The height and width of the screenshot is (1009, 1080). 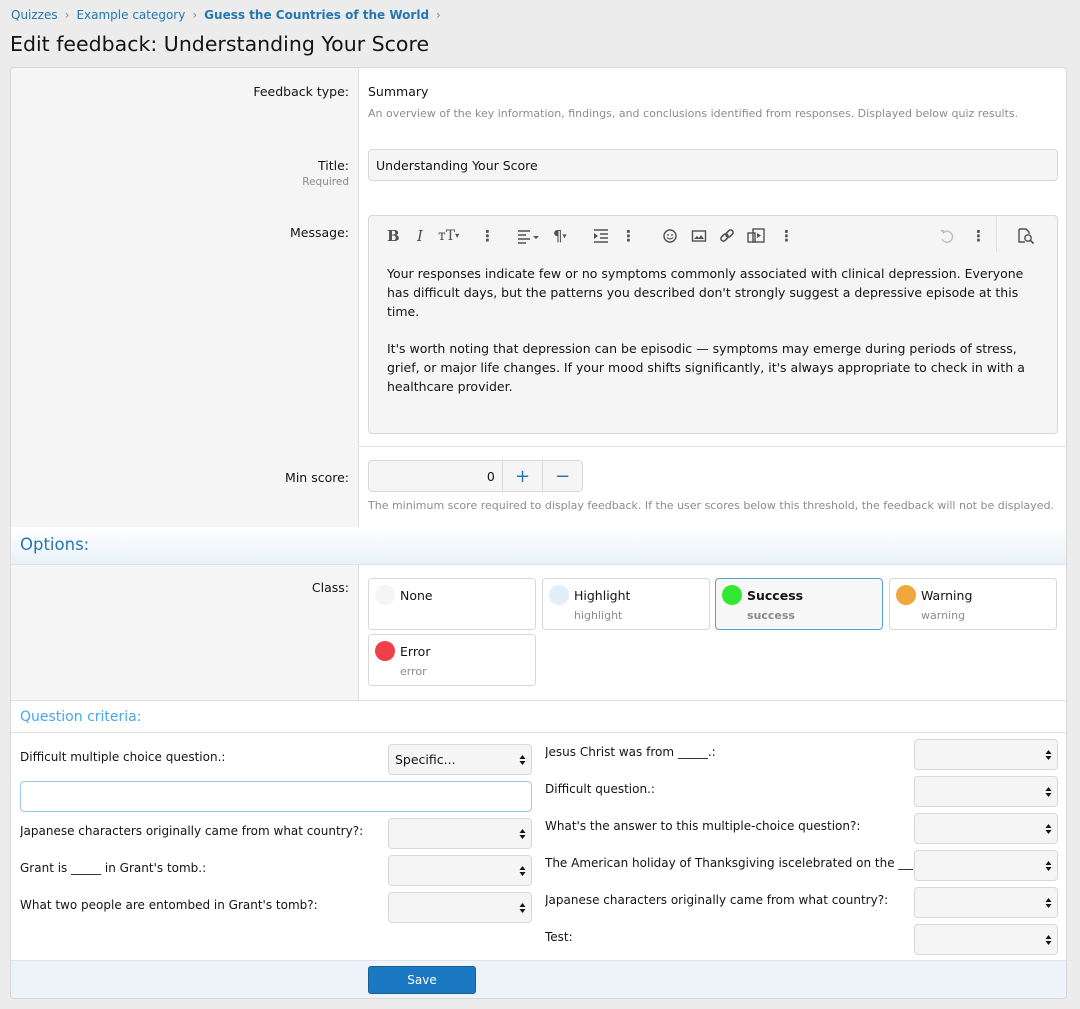 What do you see at coordinates (947, 595) in the screenshot?
I see `class-option-name: Warning` at bounding box center [947, 595].